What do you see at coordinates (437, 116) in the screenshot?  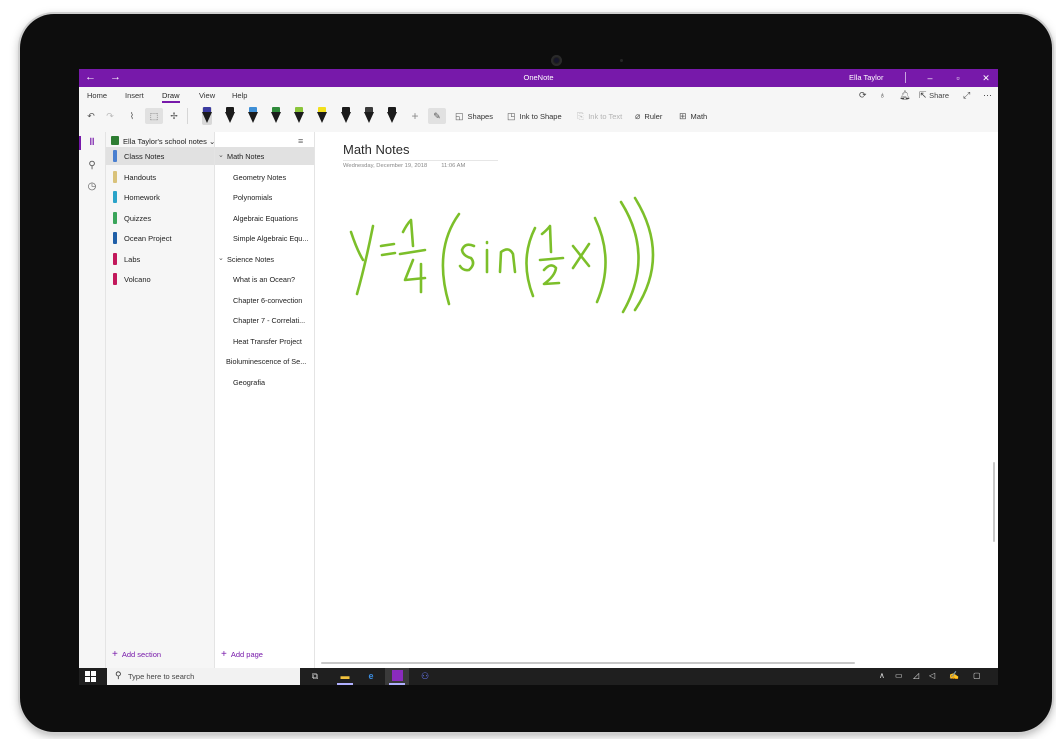 I see `ink-replay-icon: ✎` at bounding box center [437, 116].